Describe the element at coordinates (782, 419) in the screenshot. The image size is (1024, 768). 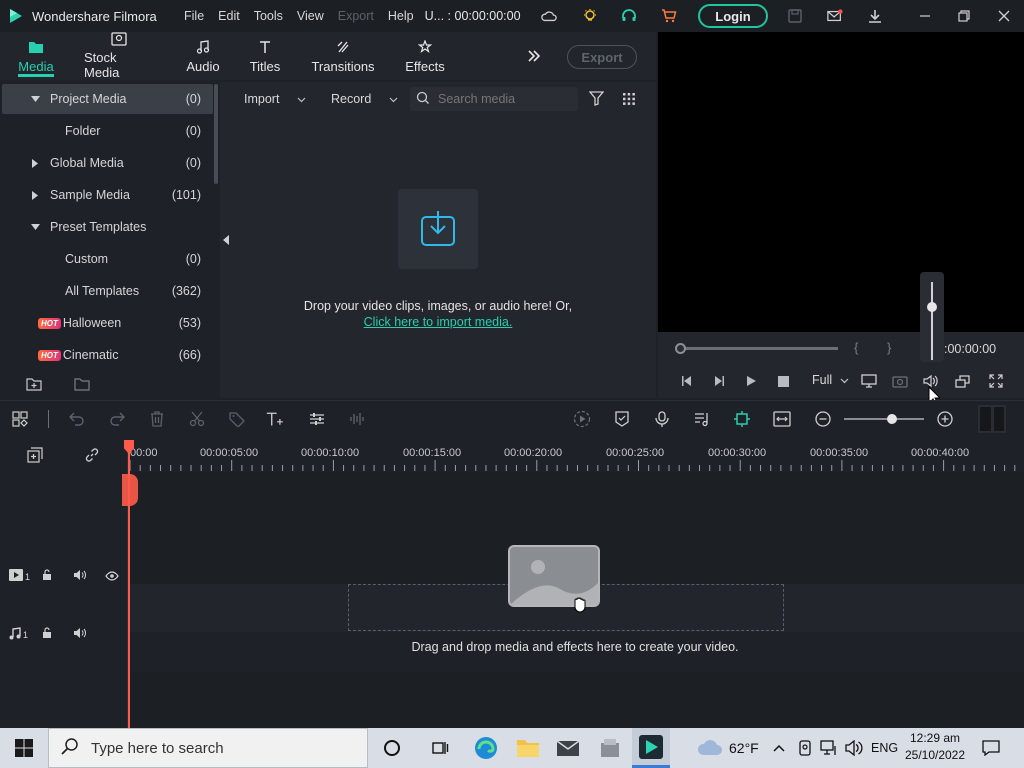
I see `fit-timeline-icon` at that location.